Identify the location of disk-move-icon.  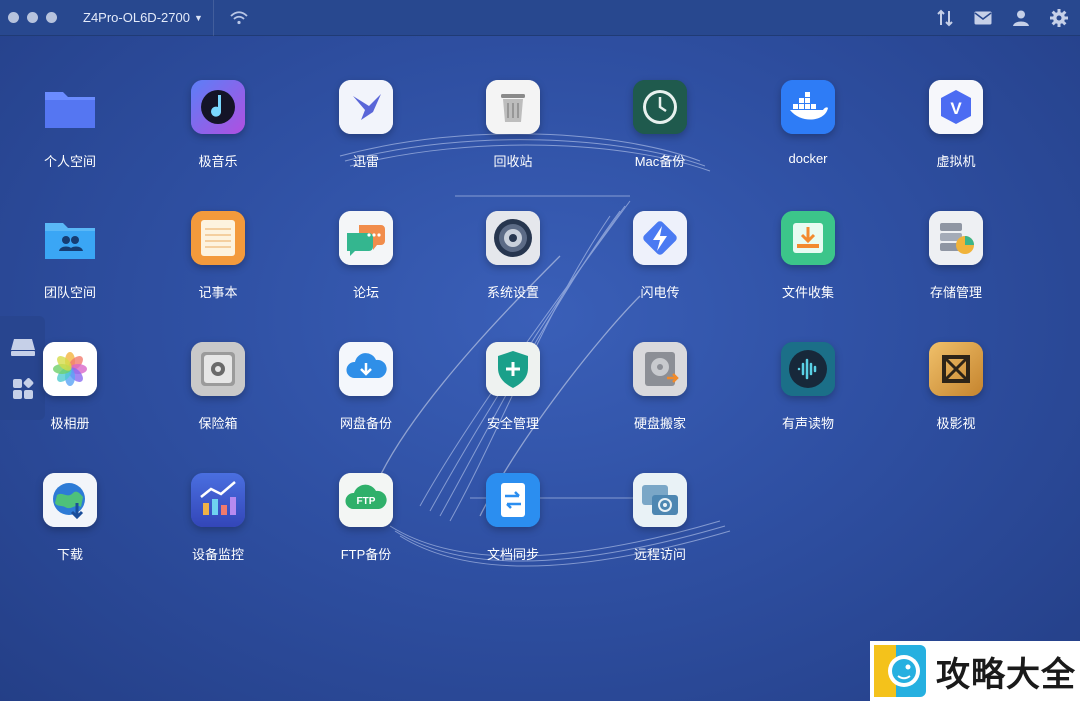
(660, 369).